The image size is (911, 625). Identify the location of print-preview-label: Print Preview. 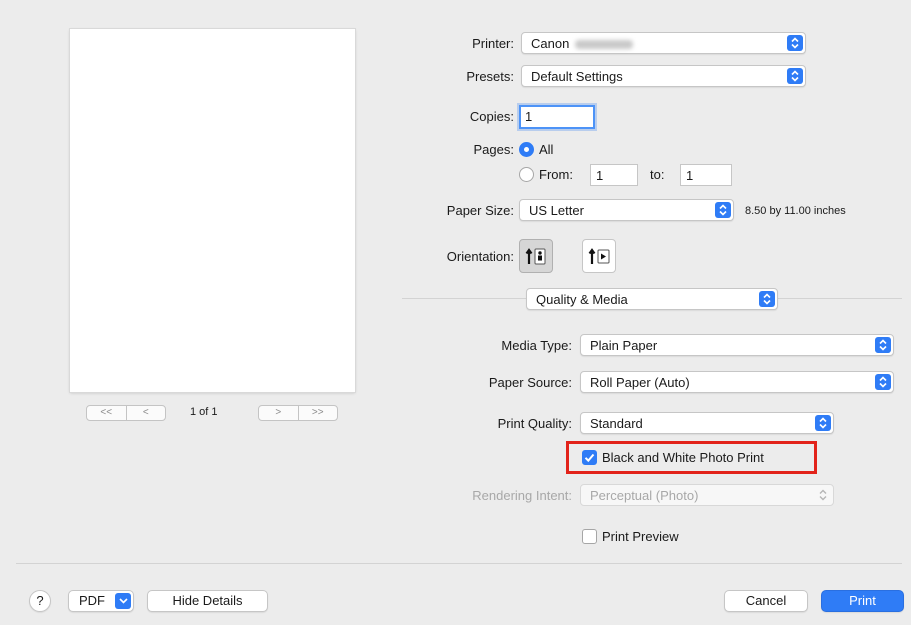
(640, 536).